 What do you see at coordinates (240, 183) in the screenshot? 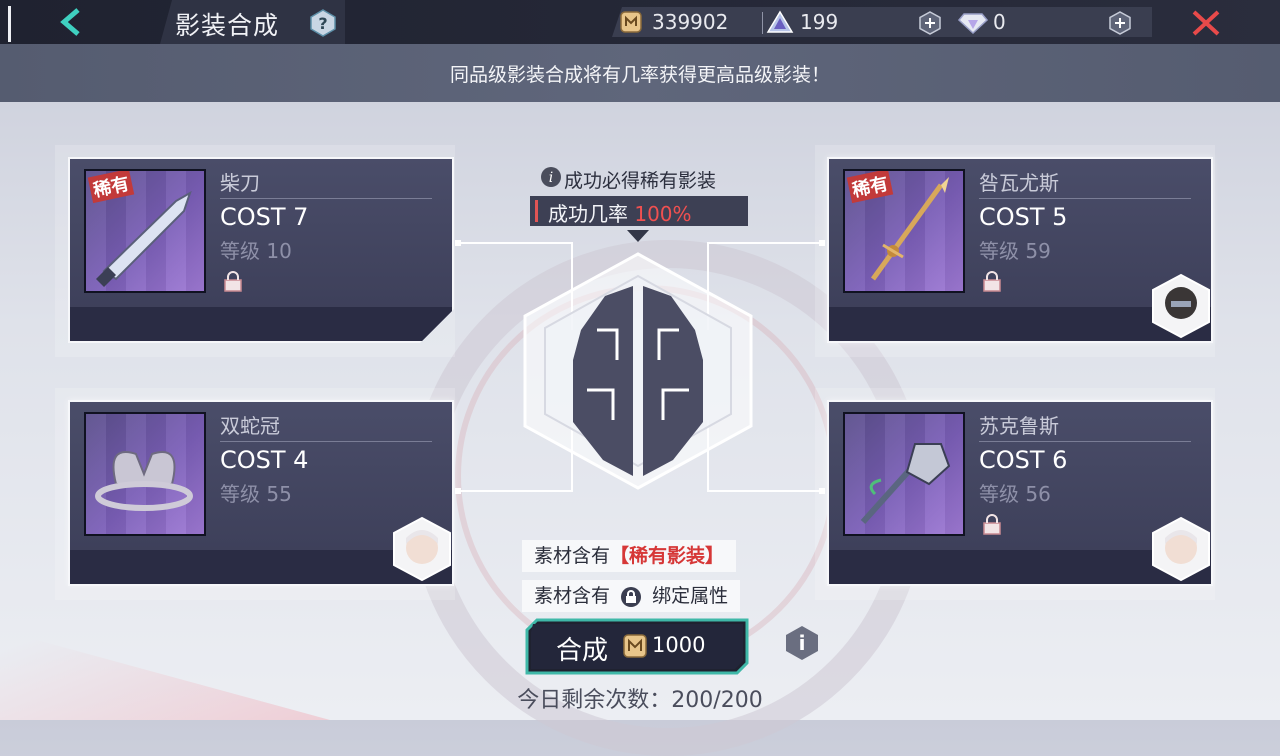
I see `item-name: 柴刀` at bounding box center [240, 183].